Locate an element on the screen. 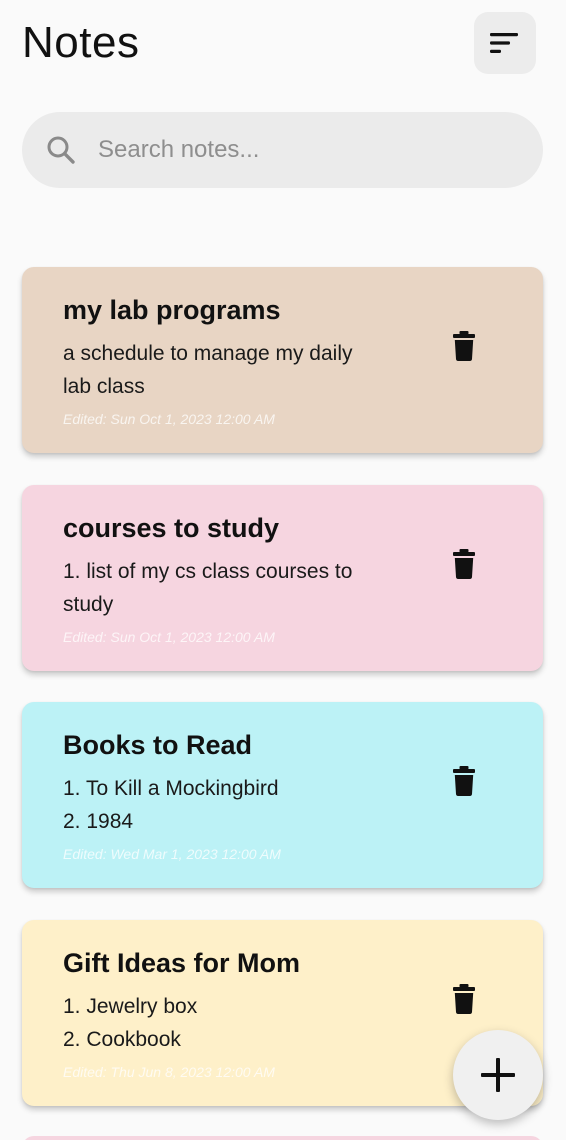 The image size is (566, 1140). note-edited-date: Edited: Thu Jun 8, 2023 12:00 AM is located at coordinates (169, 1072).